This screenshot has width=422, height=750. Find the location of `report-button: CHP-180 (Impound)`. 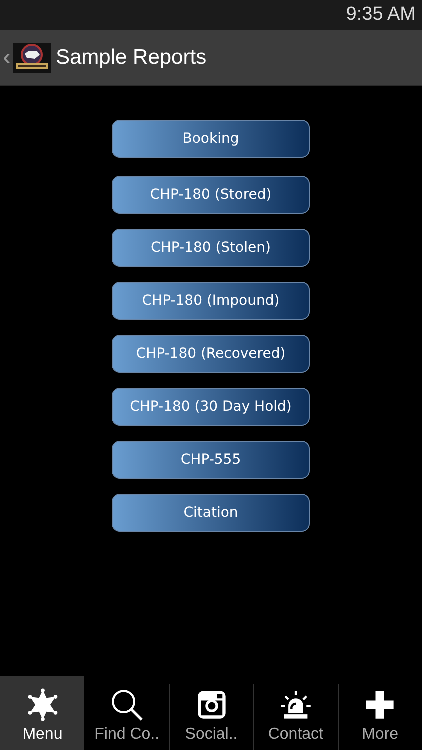

report-button: CHP-180 (Impound) is located at coordinates (211, 301).